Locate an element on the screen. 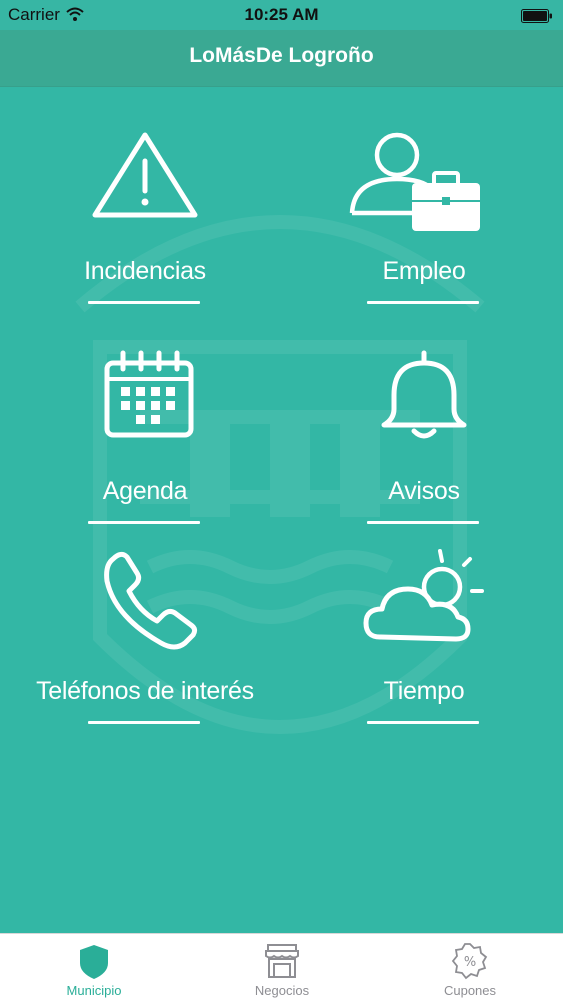 The width and height of the screenshot is (563, 1001). nav-header: LoMásDe Logroño is located at coordinates (281, 58).